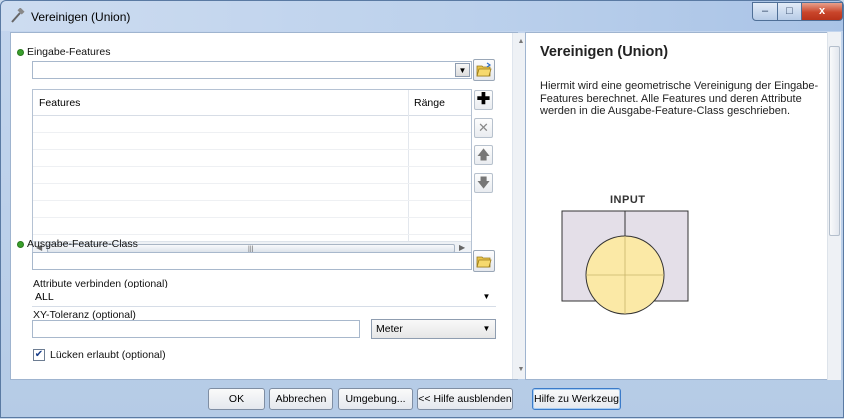 This screenshot has height=419, width=844. I want to click on tool-help-button: Hilfe zu Werkzeug, so click(576, 399).